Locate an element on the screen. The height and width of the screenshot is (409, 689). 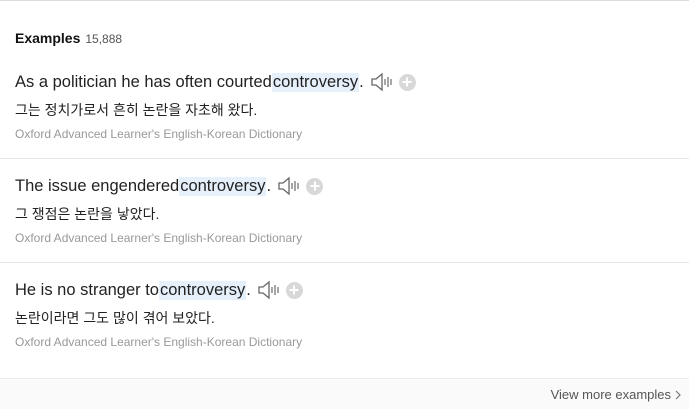
view-more-examples-link: View more examples is located at coordinates (616, 394).